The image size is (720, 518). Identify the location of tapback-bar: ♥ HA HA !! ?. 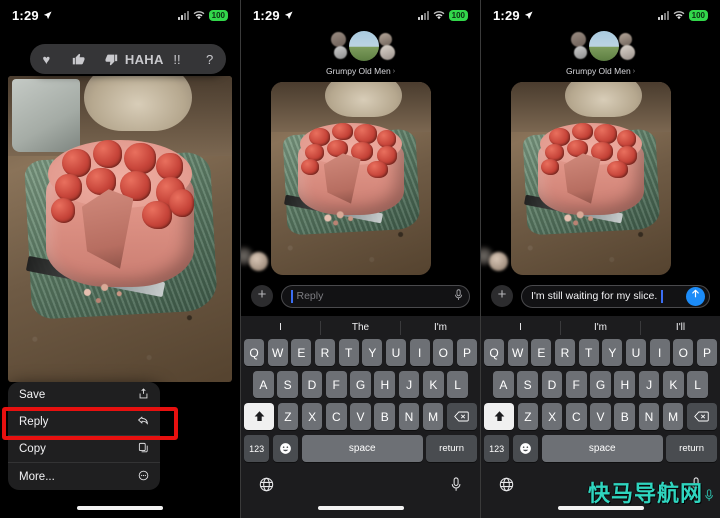
(128, 59).